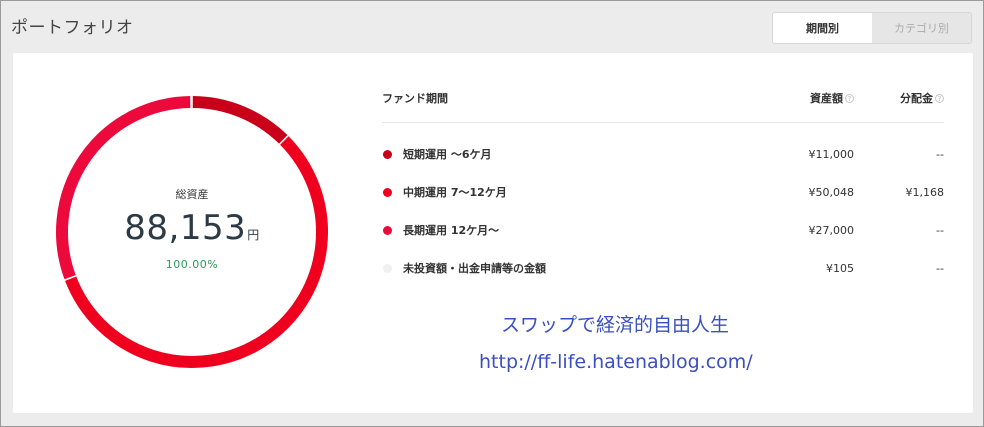 Image resolution: width=984 pixels, height=427 pixels. What do you see at coordinates (663, 154) in the screenshot?
I see `table-row: 短期運用 〜6ケ月 ¥11,000 --` at bounding box center [663, 154].